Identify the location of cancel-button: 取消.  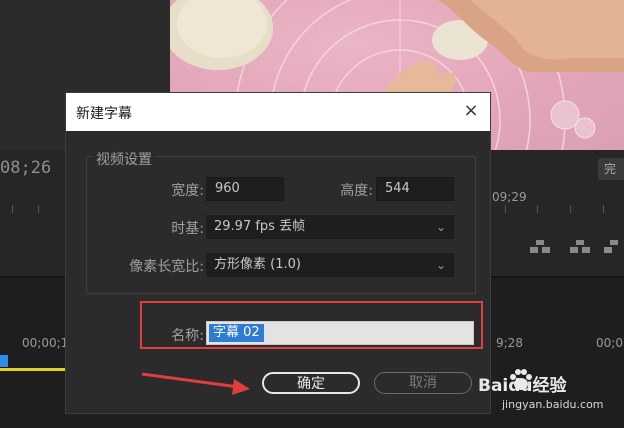
(423, 383).